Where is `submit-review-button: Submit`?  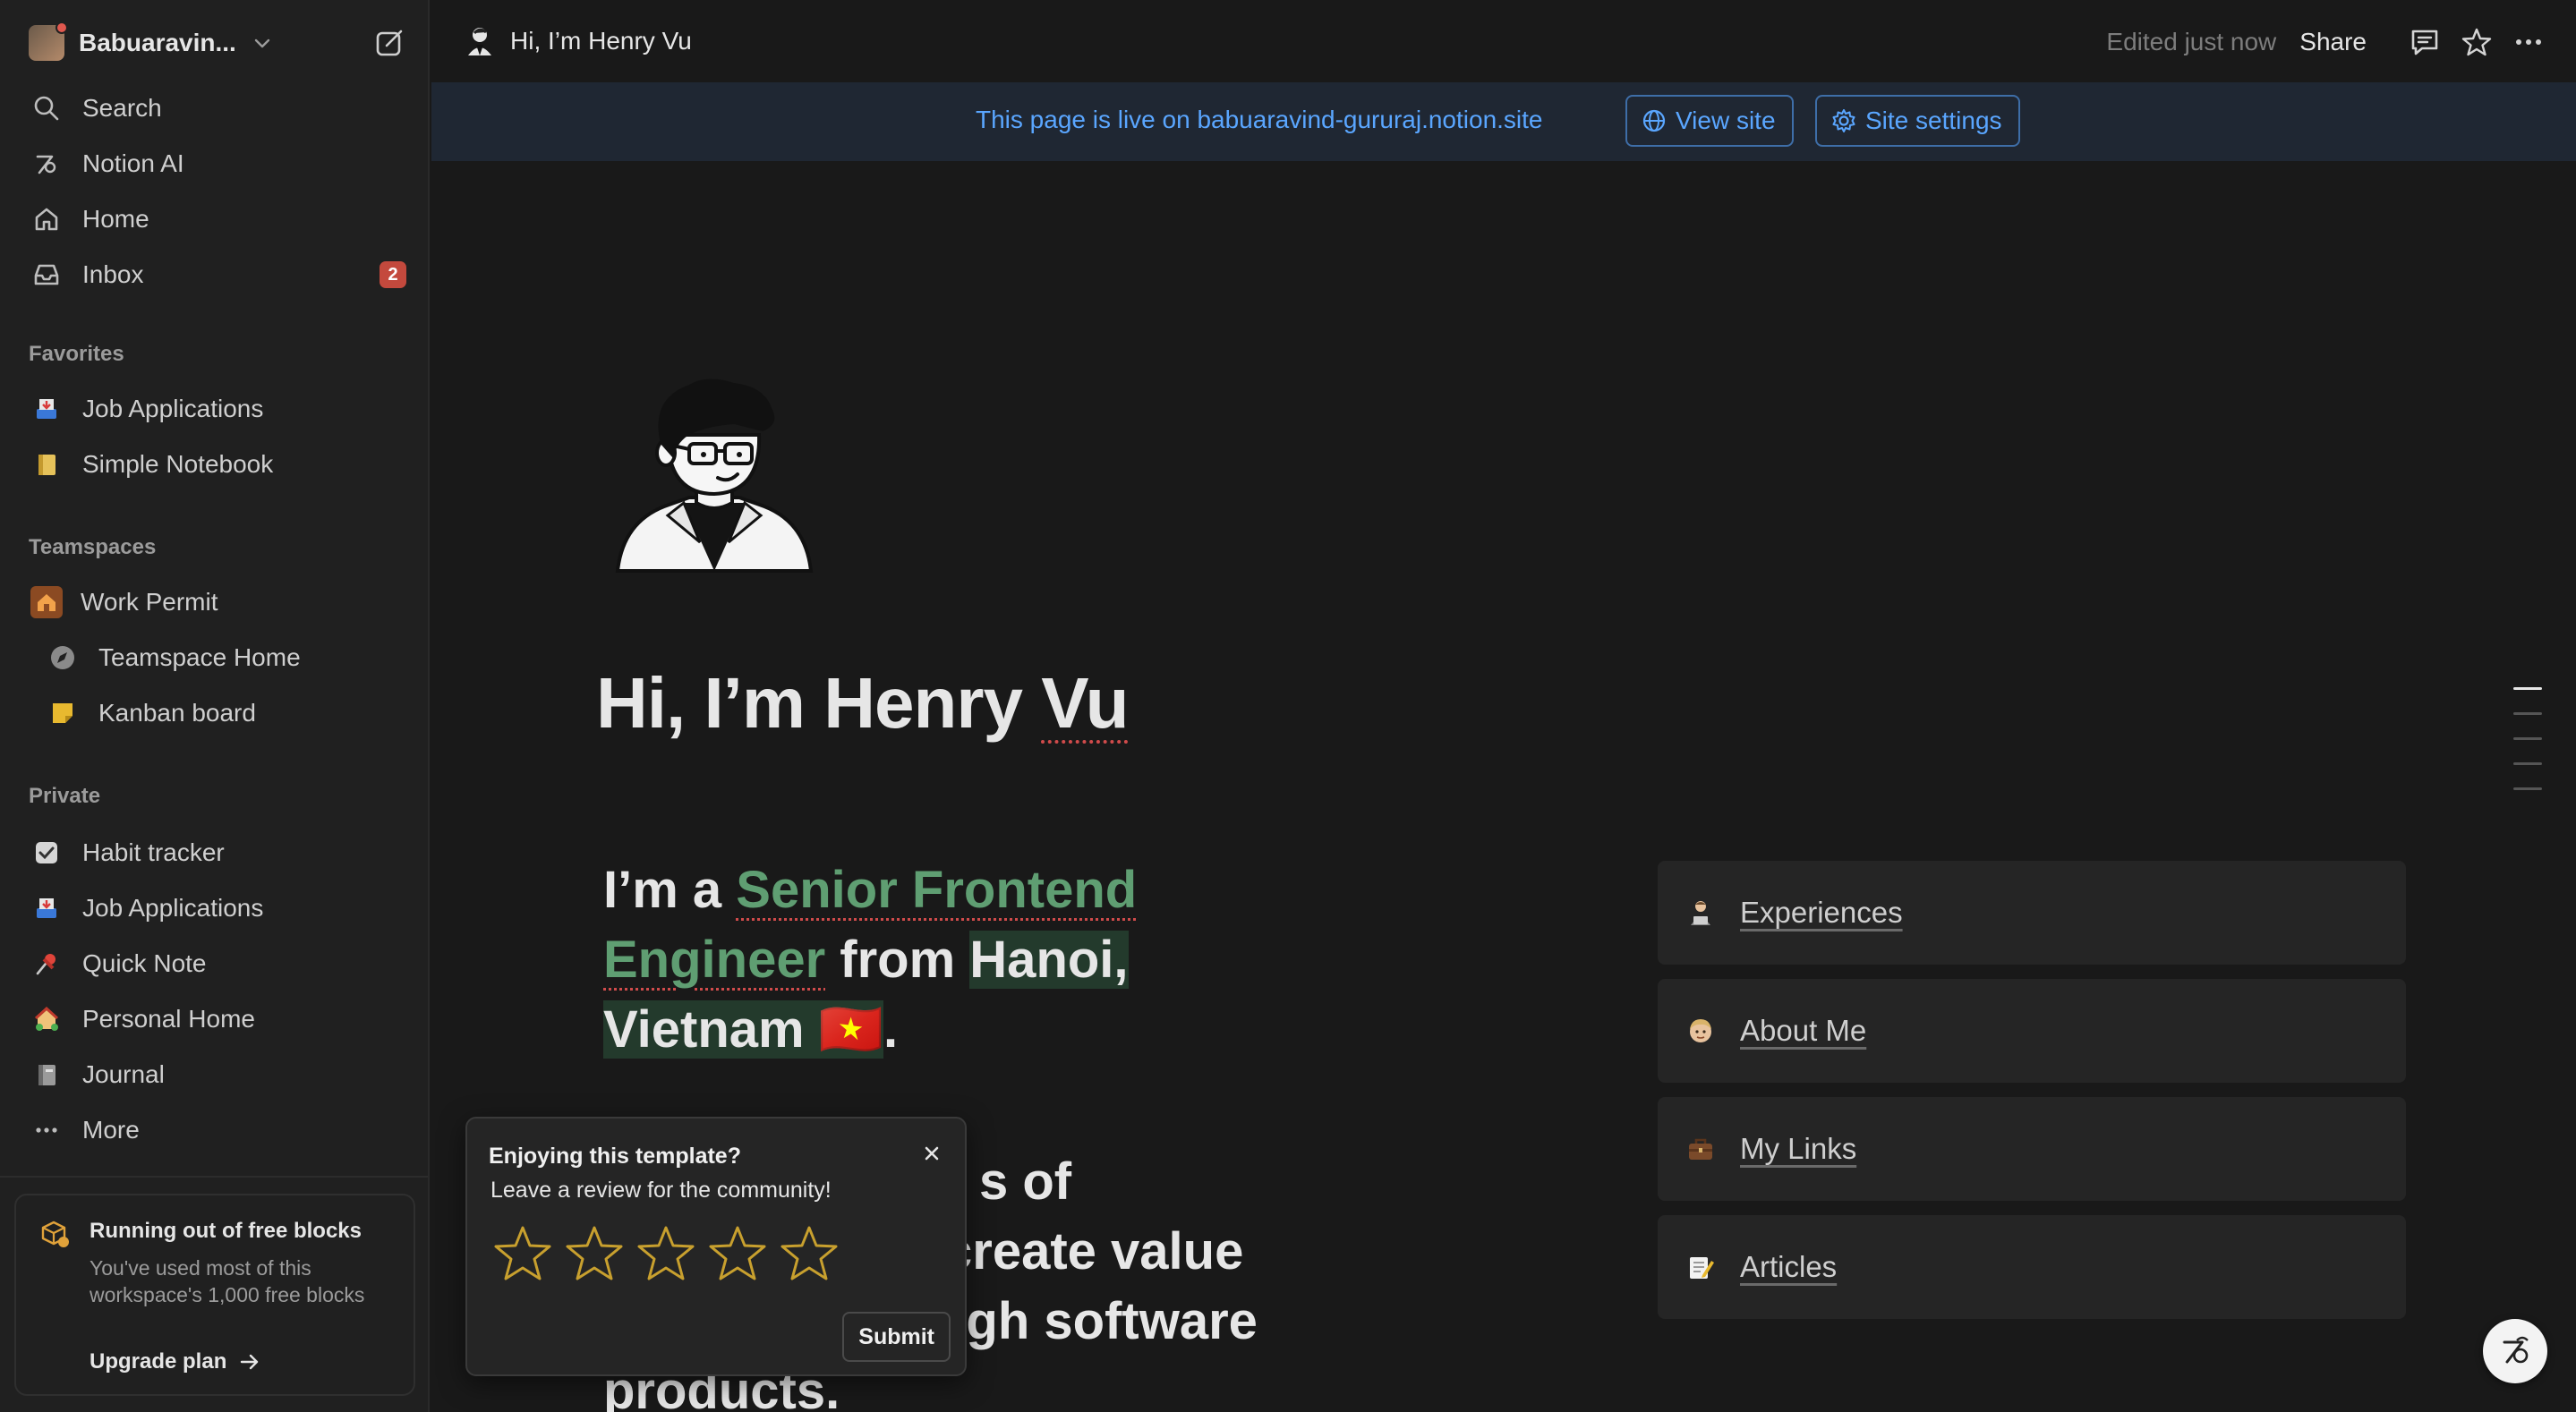 submit-review-button: Submit is located at coordinates (896, 1337).